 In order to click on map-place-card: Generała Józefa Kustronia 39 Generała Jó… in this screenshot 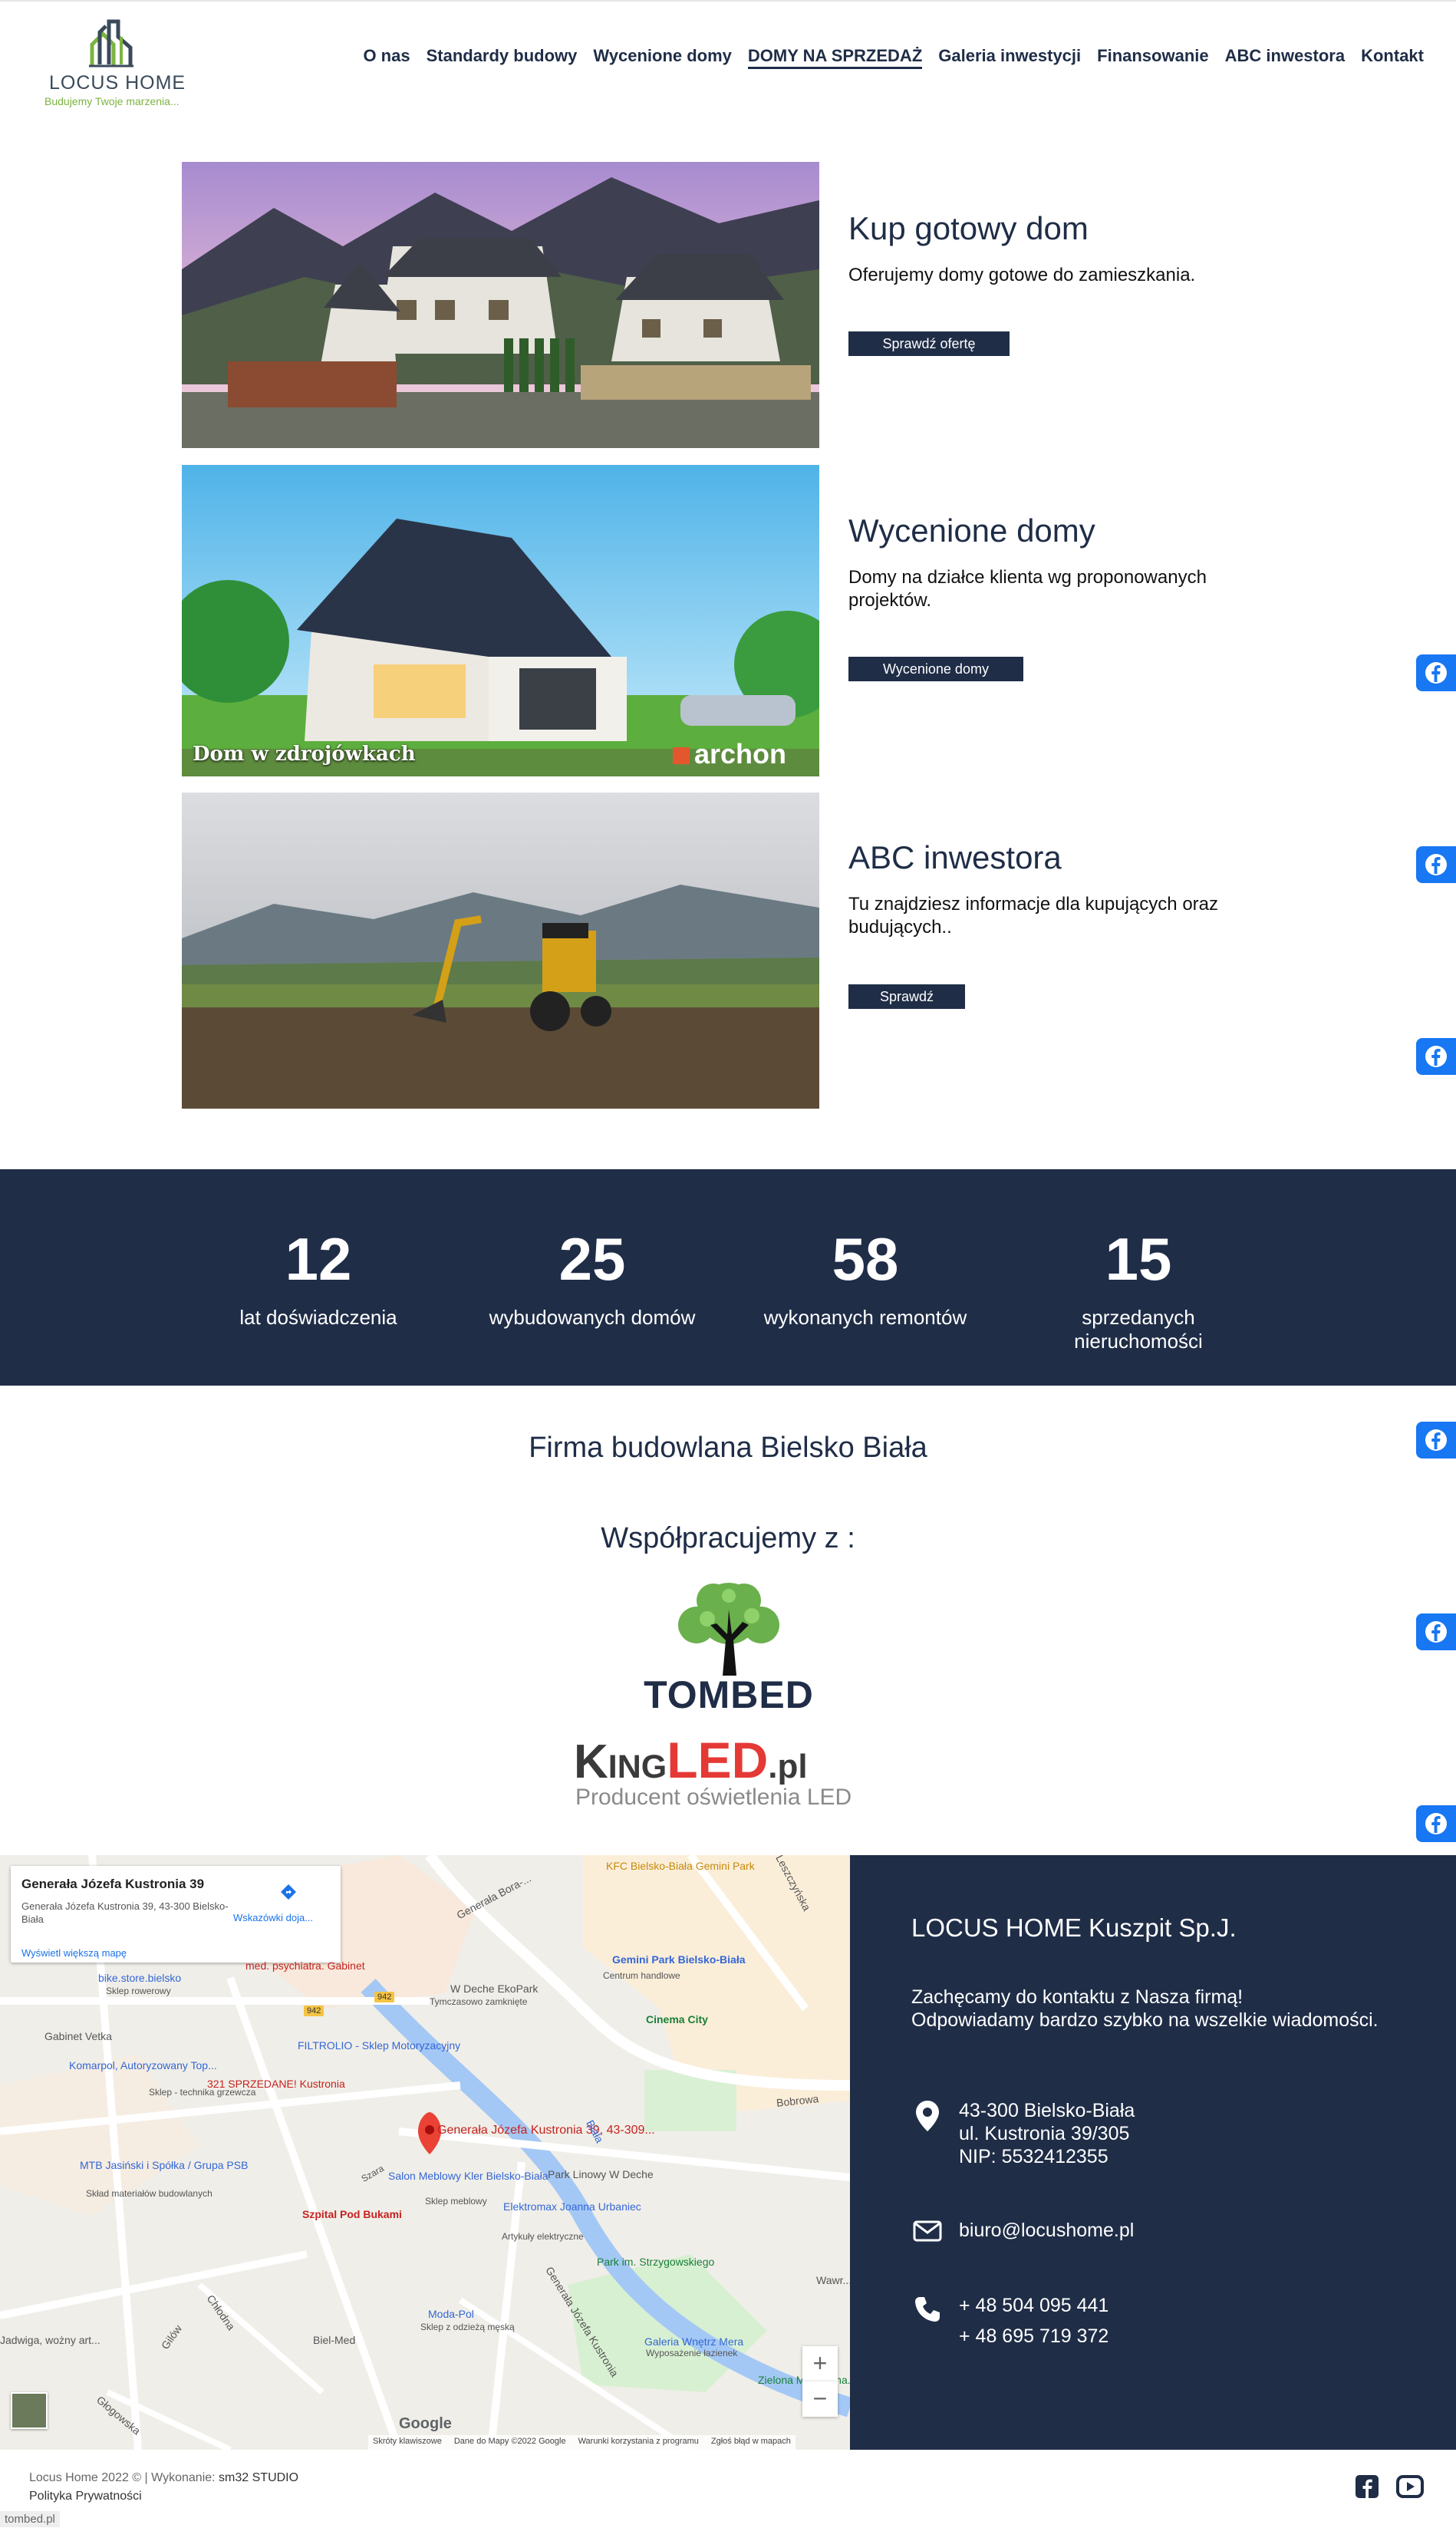, I will do `click(176, 1914)`.